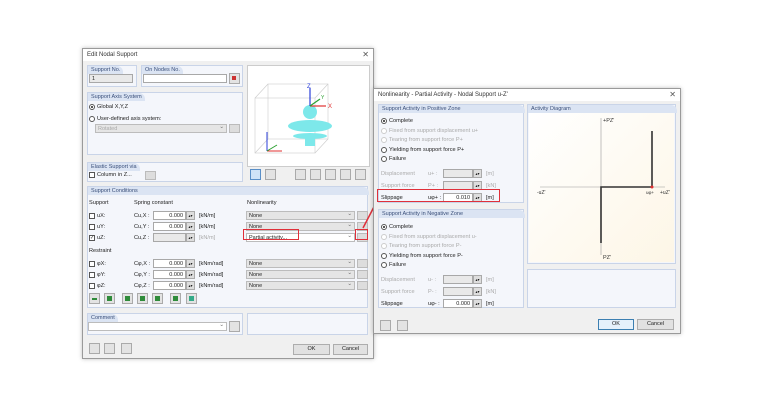 Image resolution: width=760 pixels, height=400 pixels. Describe the element at coordinates (190, 226) in the screenshot. I see `spring-uy-spinner: ▴▾` at that location.